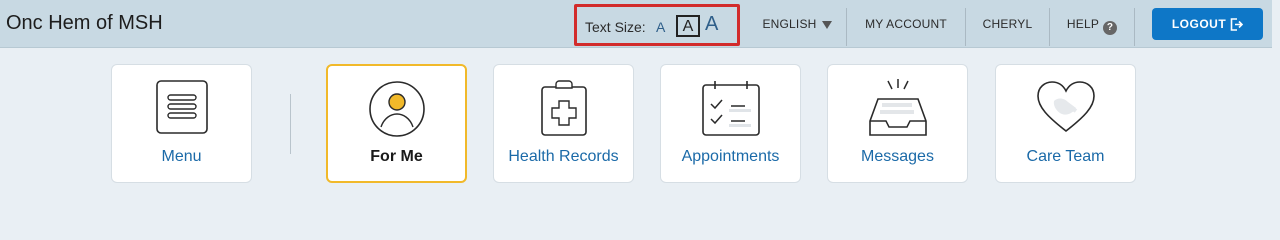  What do you see at coordinates (615, 27) in the screenshot?
I see `text-size-label: Text Size:` at bounding box center [615, 27].